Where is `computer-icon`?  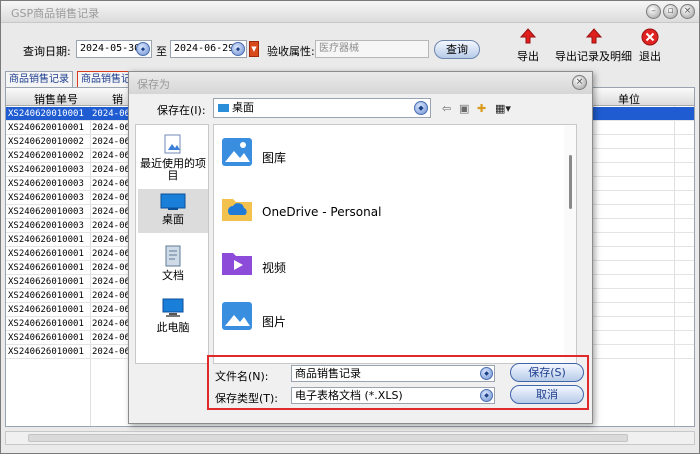
computer-icon is located at coordinates (173, 307).